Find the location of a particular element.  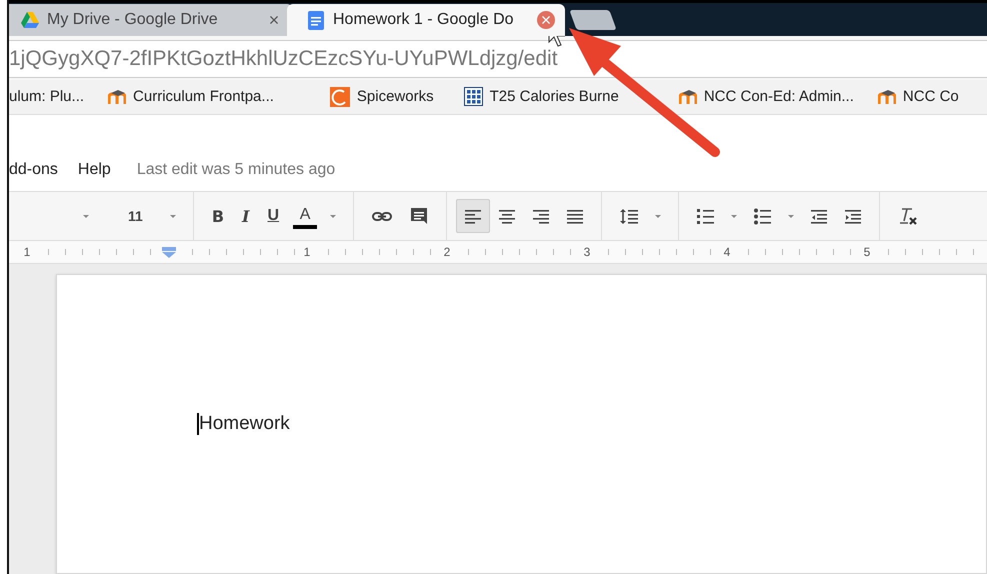

bulleted-list-icon is located at coordinates (763, 216).